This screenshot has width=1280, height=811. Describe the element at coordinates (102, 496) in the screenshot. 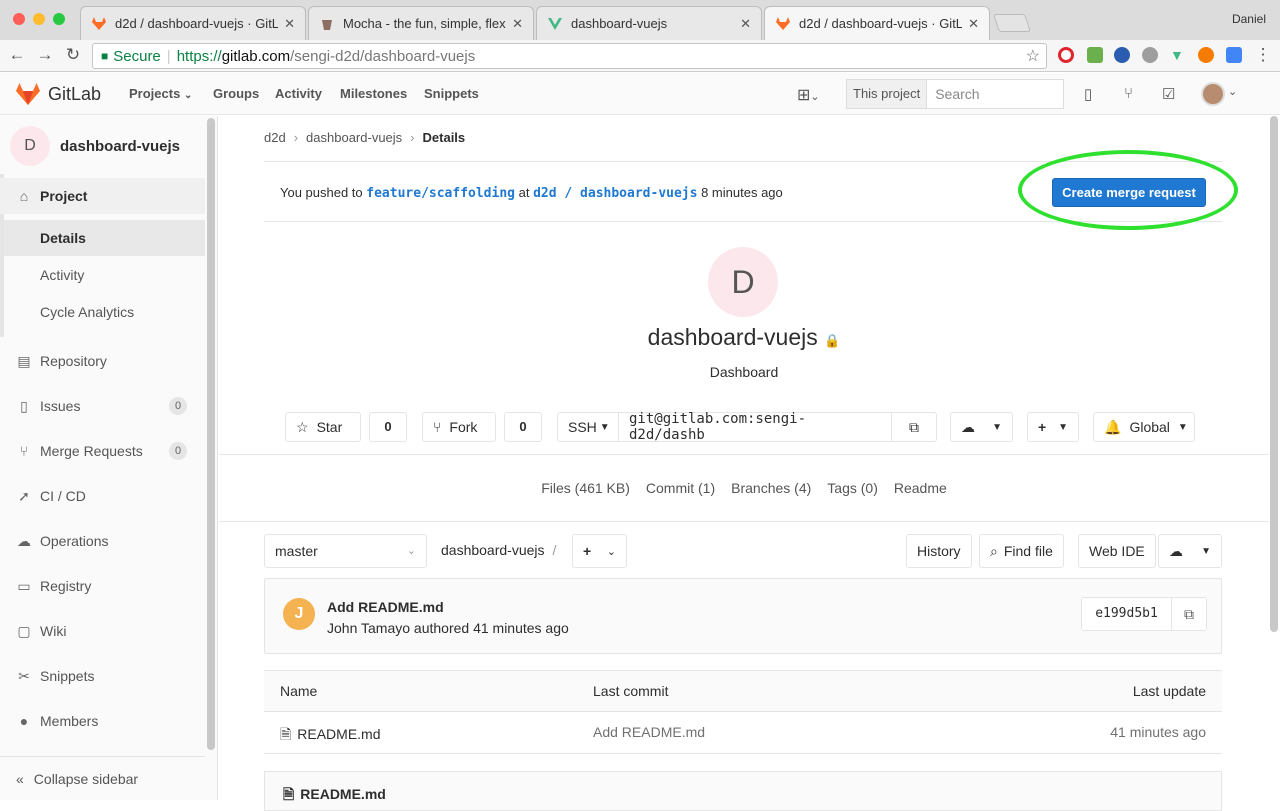

I see `sidebar-item-ci-cd: ➚ CI / CD` at that location.